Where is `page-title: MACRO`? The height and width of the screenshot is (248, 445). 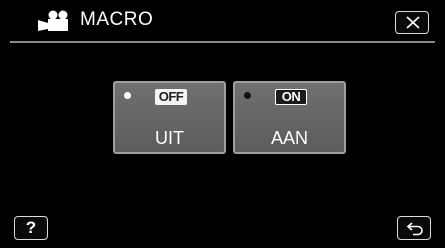 page-title: MACRO is located at coordinates (117, 19).